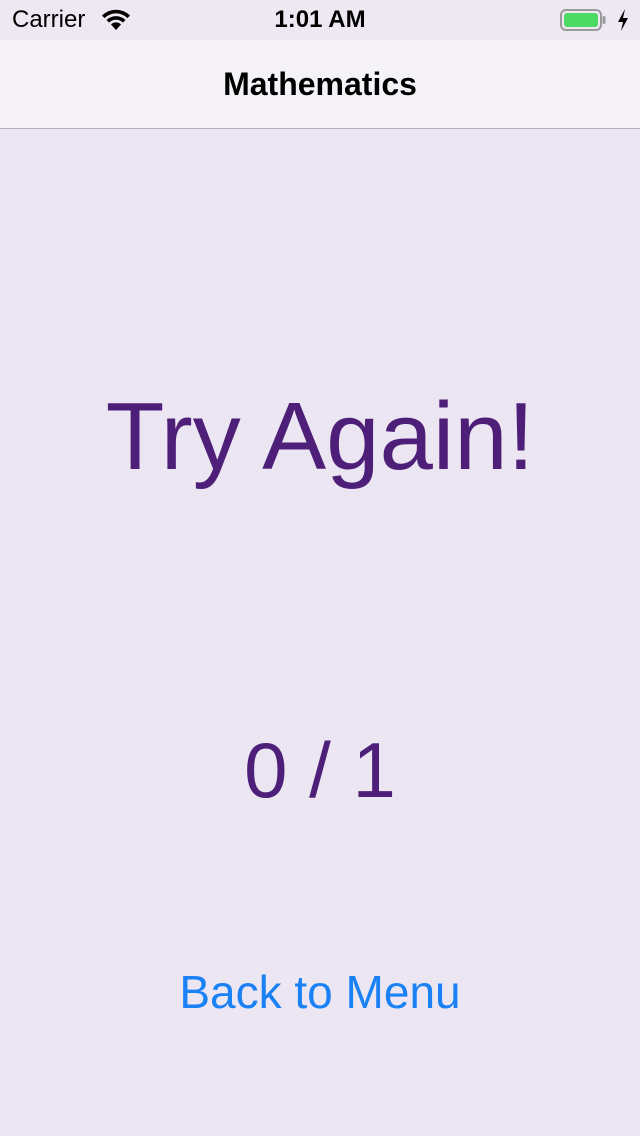 This screenshot has height=1136, width=640. I want to click on back-to-menu-button: Back to Menu, so click(320, 992).